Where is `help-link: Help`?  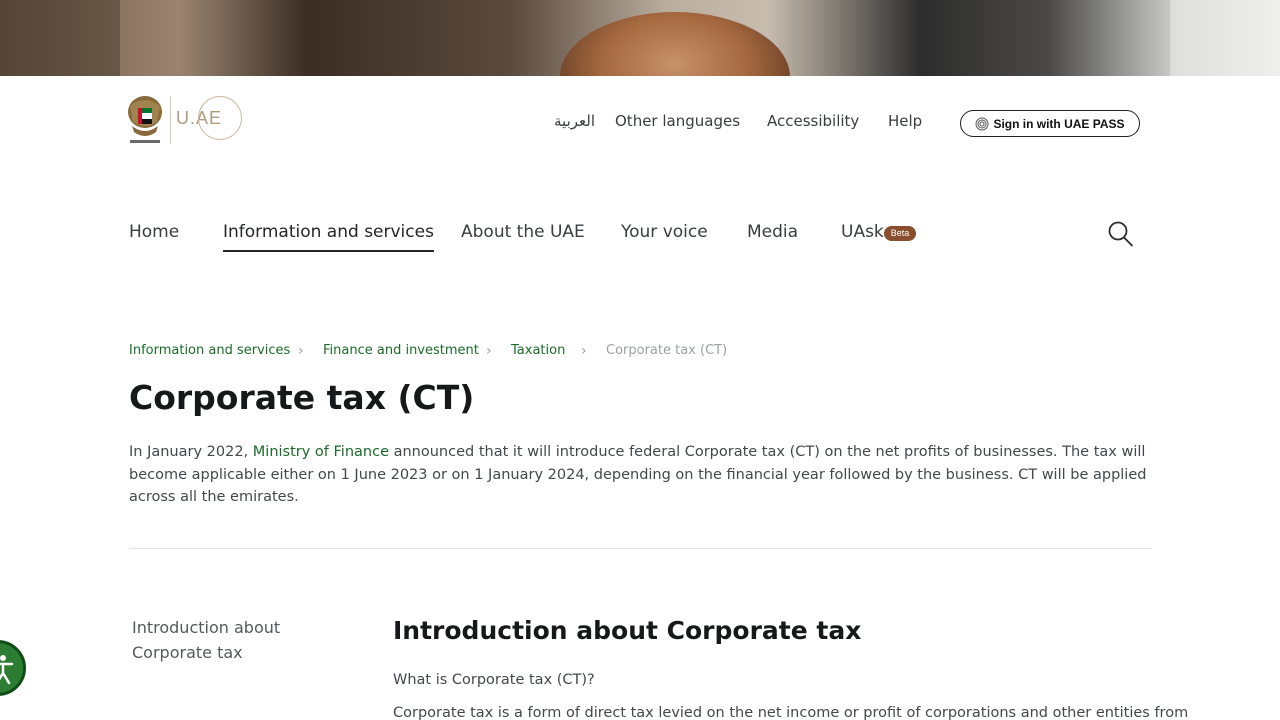
help-link: Help is located at coordinates (905, 121).